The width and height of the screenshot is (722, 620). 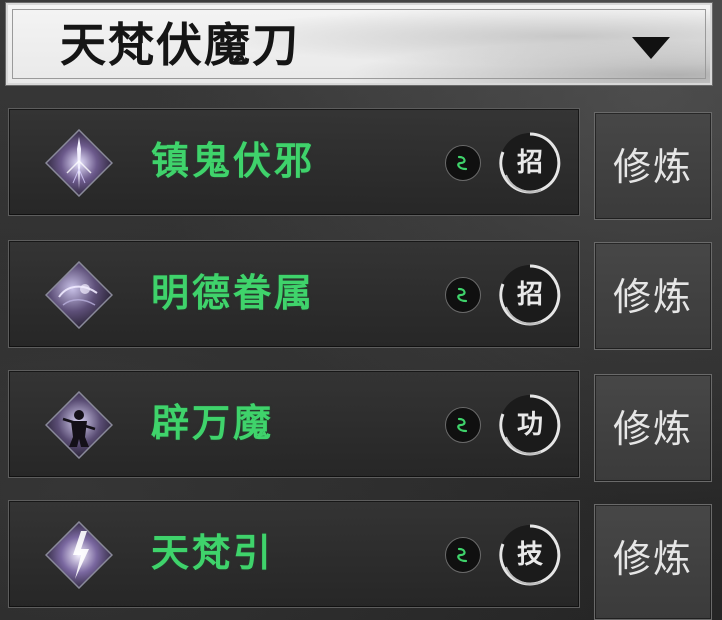 What do you see at coordinates (359, 44) in the screenshot?
I see `skill-set-dropdown: 天梵伏魔刀` at bounding box center [359, 44].